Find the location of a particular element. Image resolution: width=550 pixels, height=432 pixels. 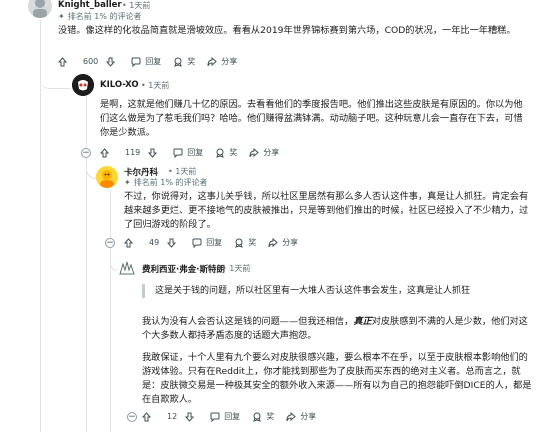

comment-actions: 49 回复 奖 分享 is located at coordinates (217, 242).